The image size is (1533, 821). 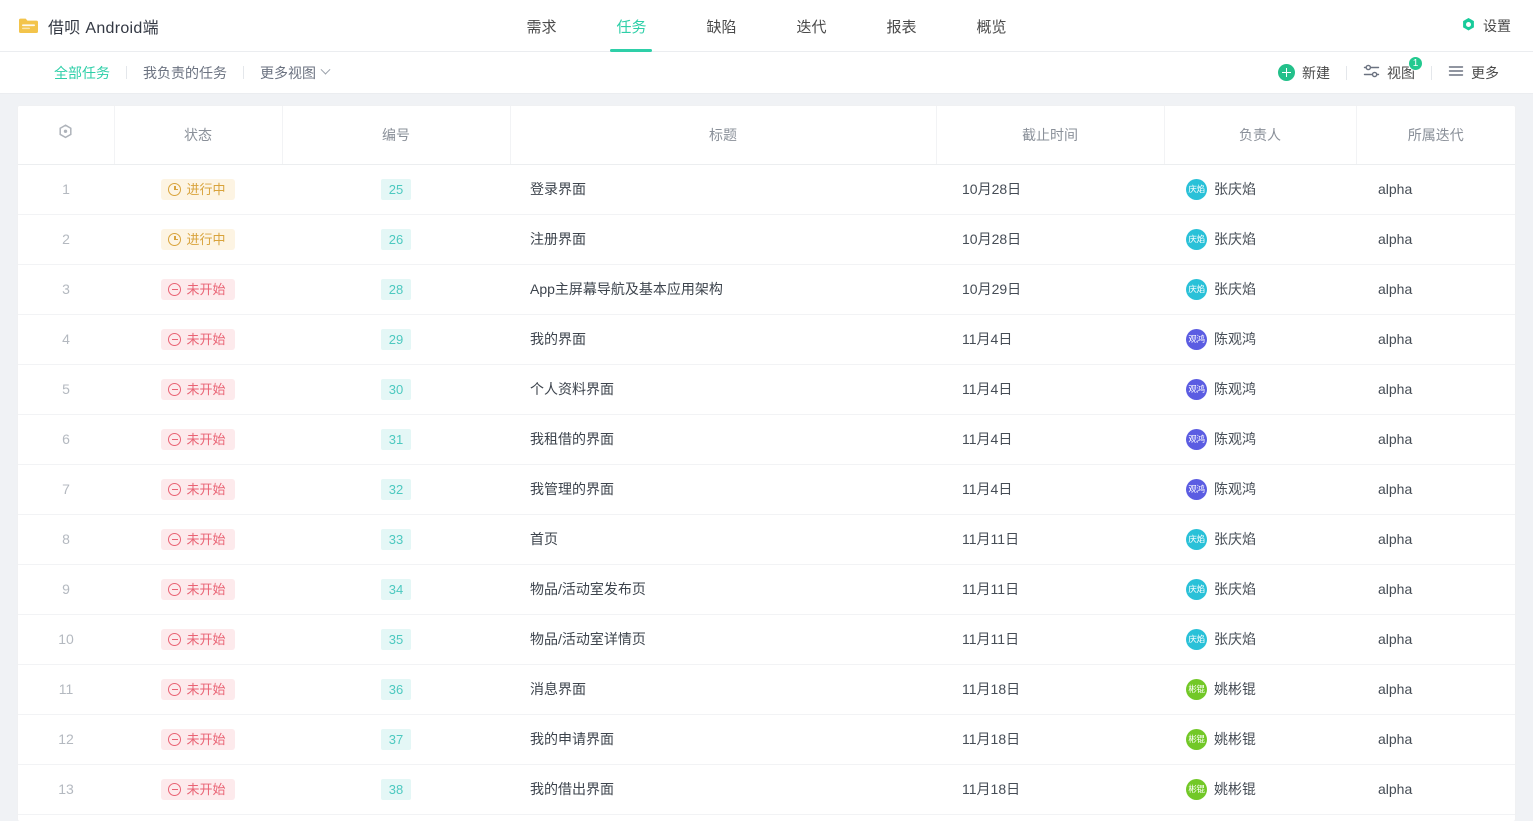 What do you see at coordinates (902, 26) in the screenshot?
I see `nav-tab-4: 报表` at bounding box center [902, 26].